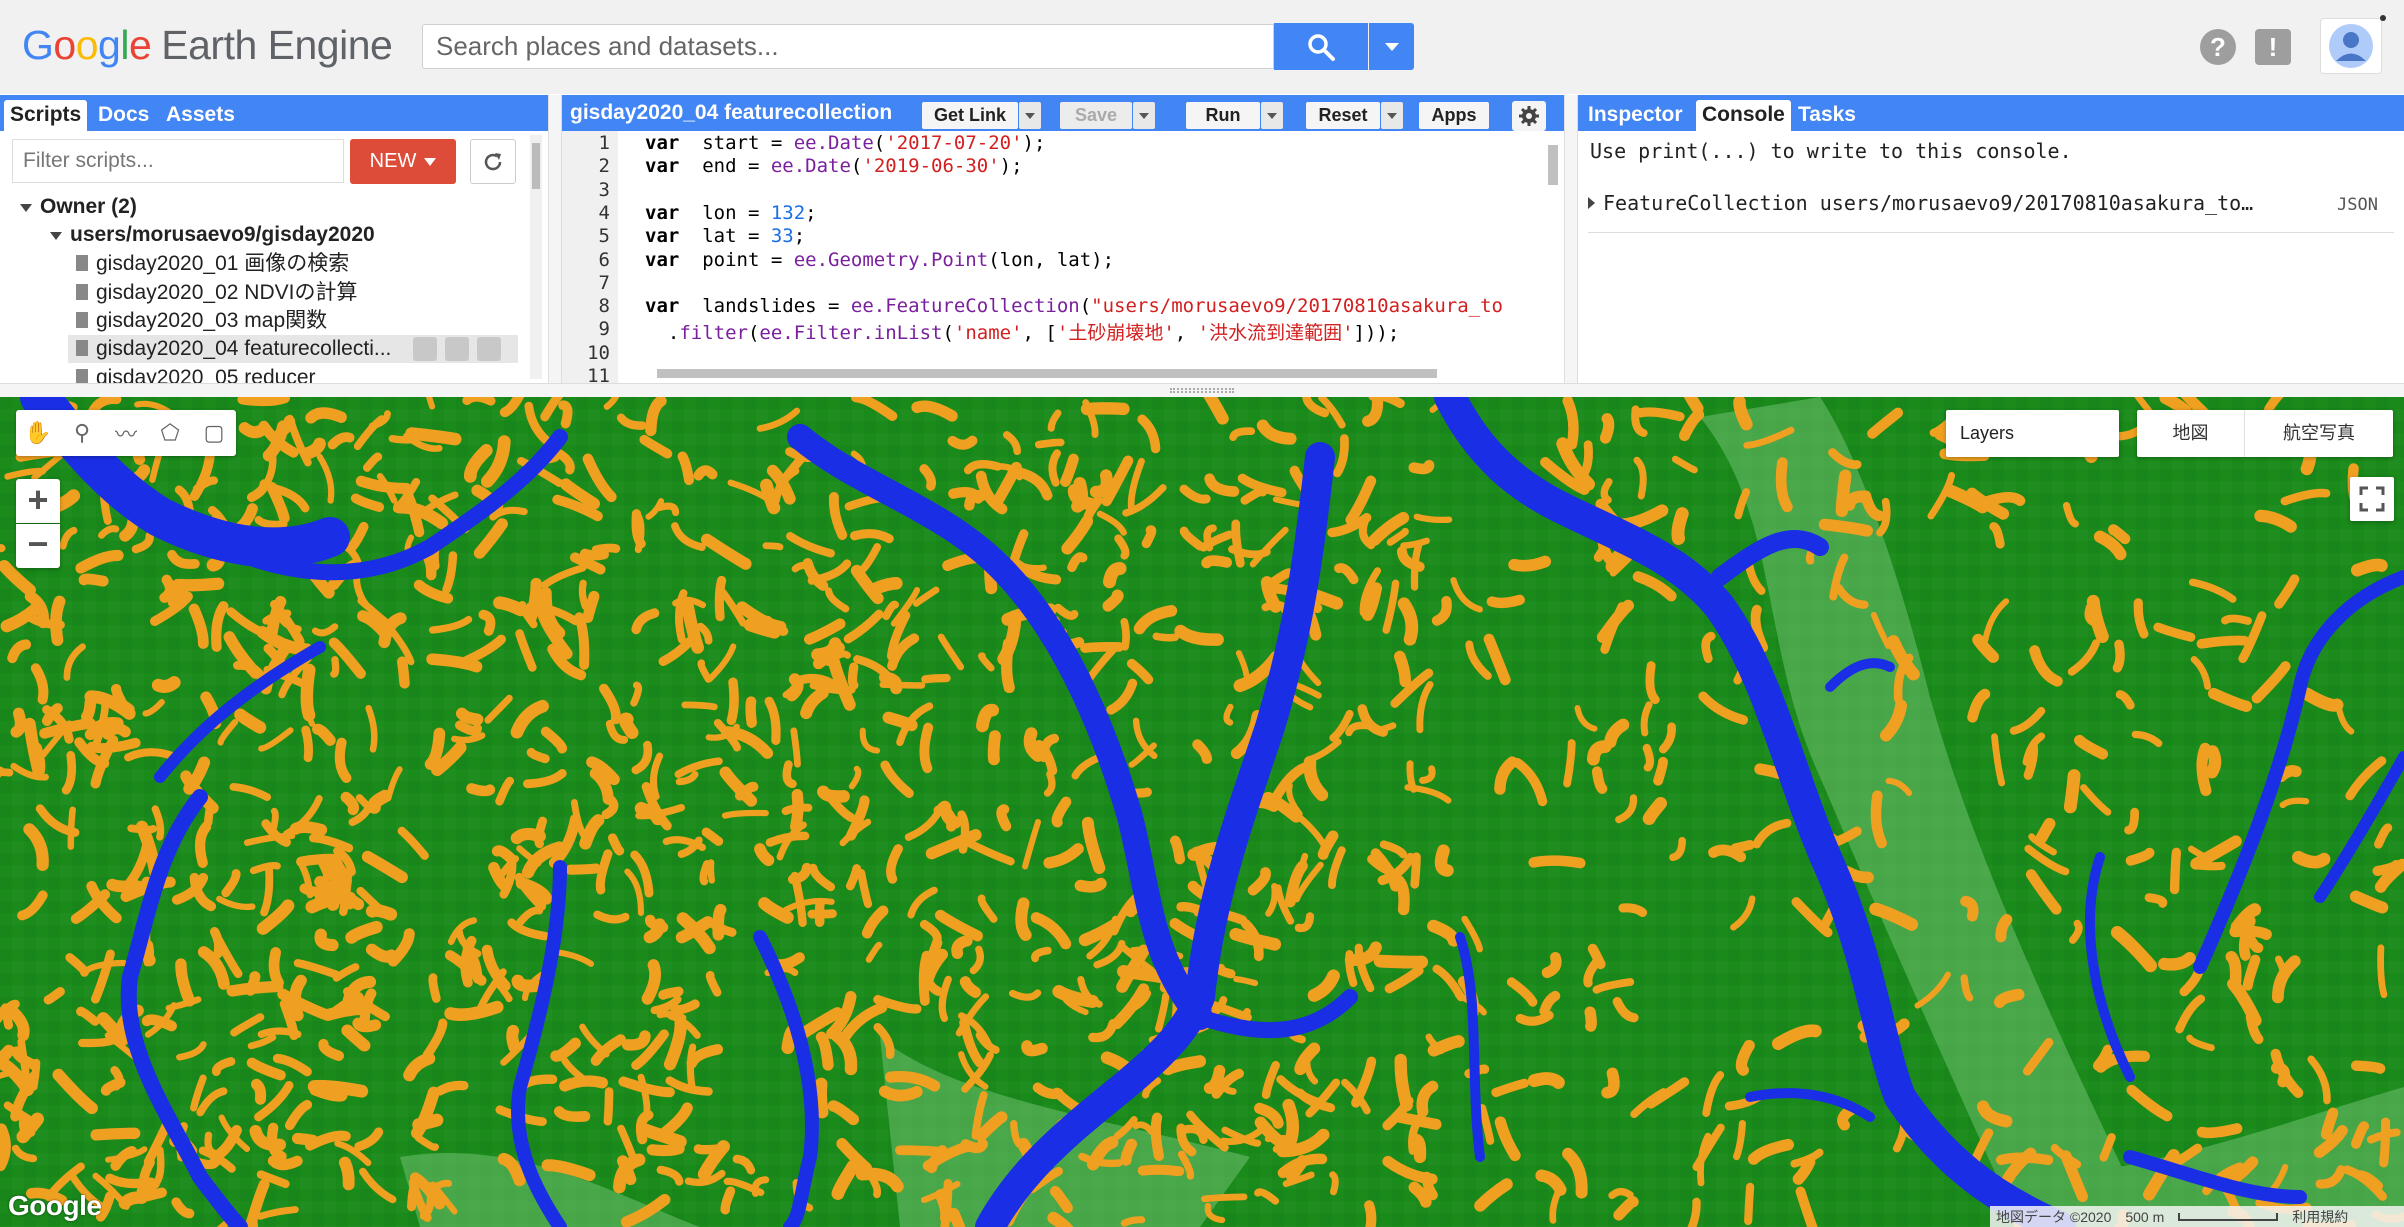 The image size is (2404, 1227). I want to click on code-horizontal-scrollbar, so click(1087, 373).